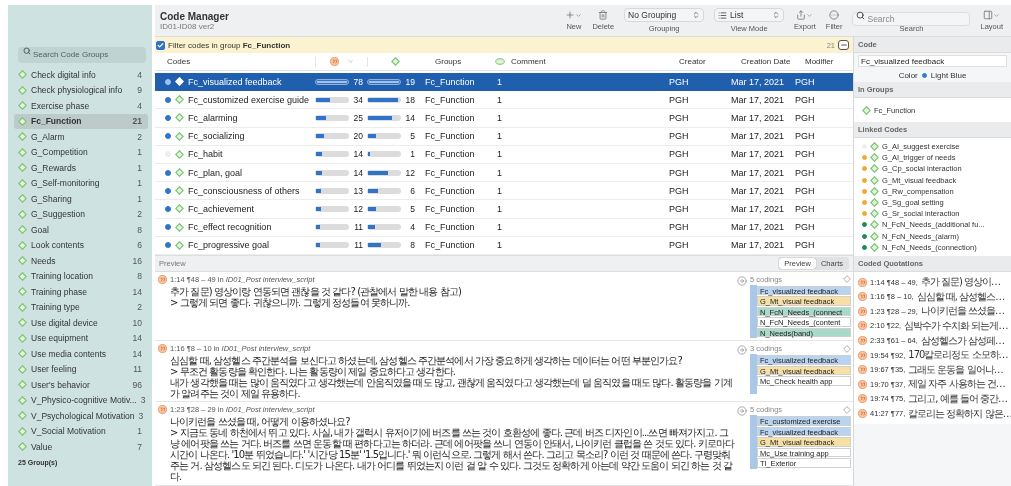  What do you see at coordinates (162, 279) in the screenshot?
I see `quotation-icon` at bounding box center [162, 279].